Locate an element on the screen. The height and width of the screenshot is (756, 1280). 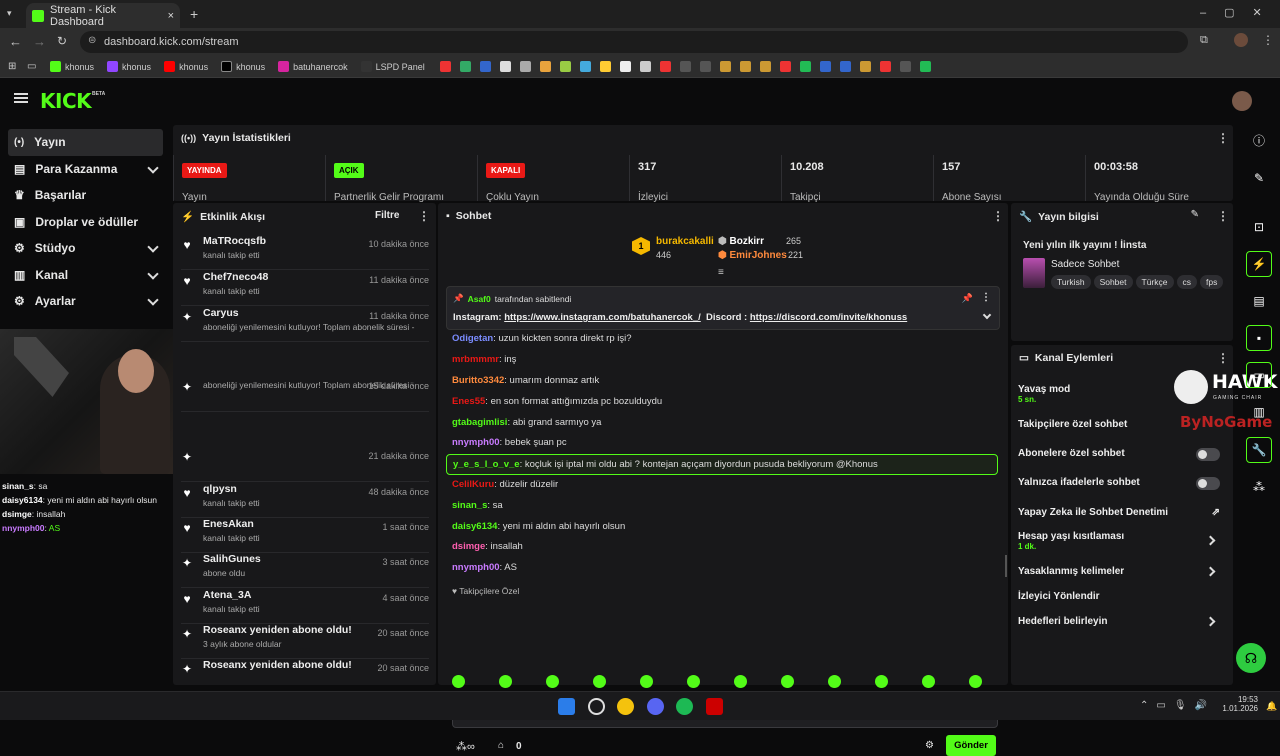
store-icon: ⌂ is located at coordinates (501, 745).